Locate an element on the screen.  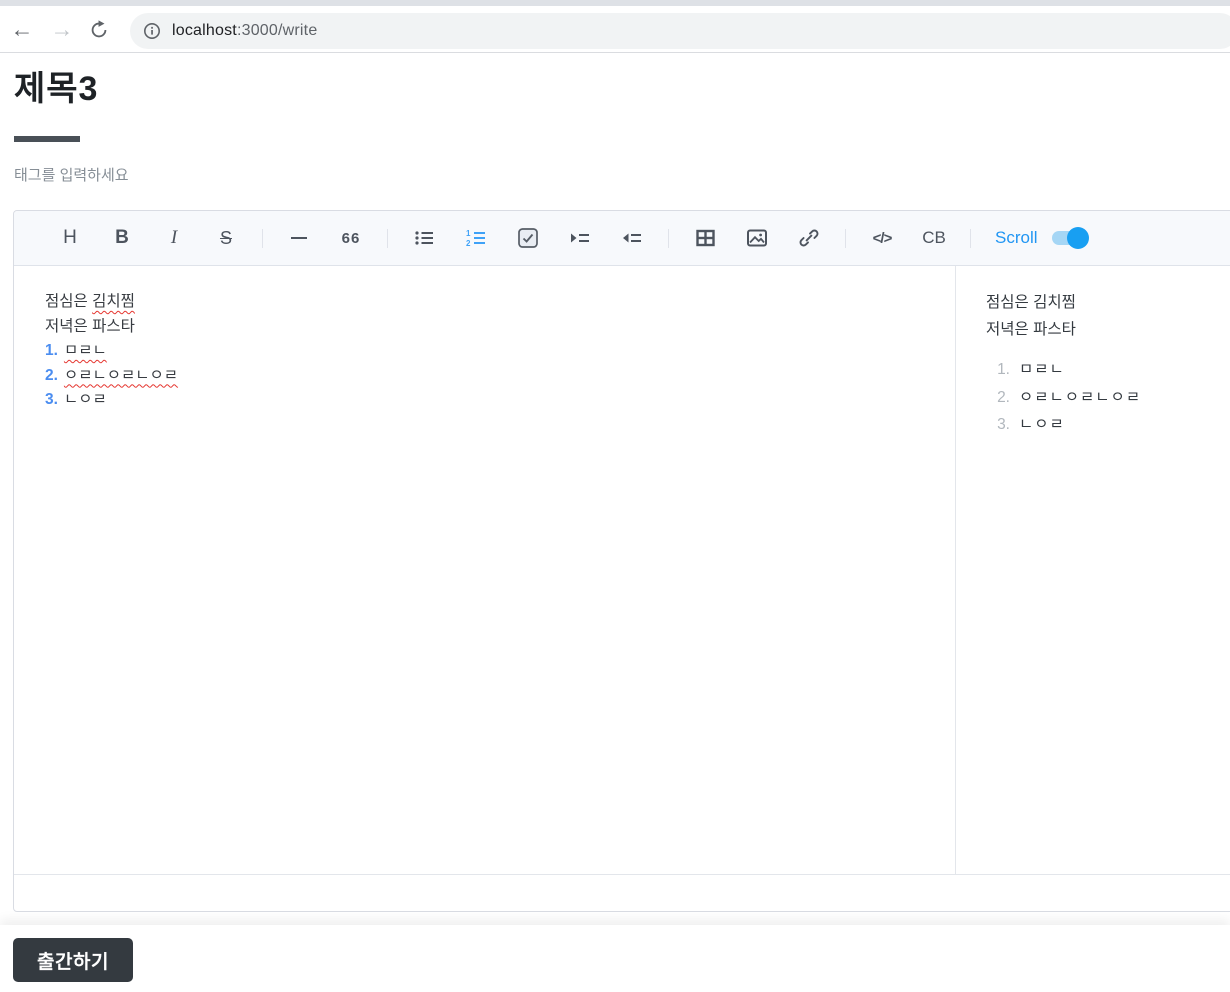
task-list-button is located at coordinates (528, 238).